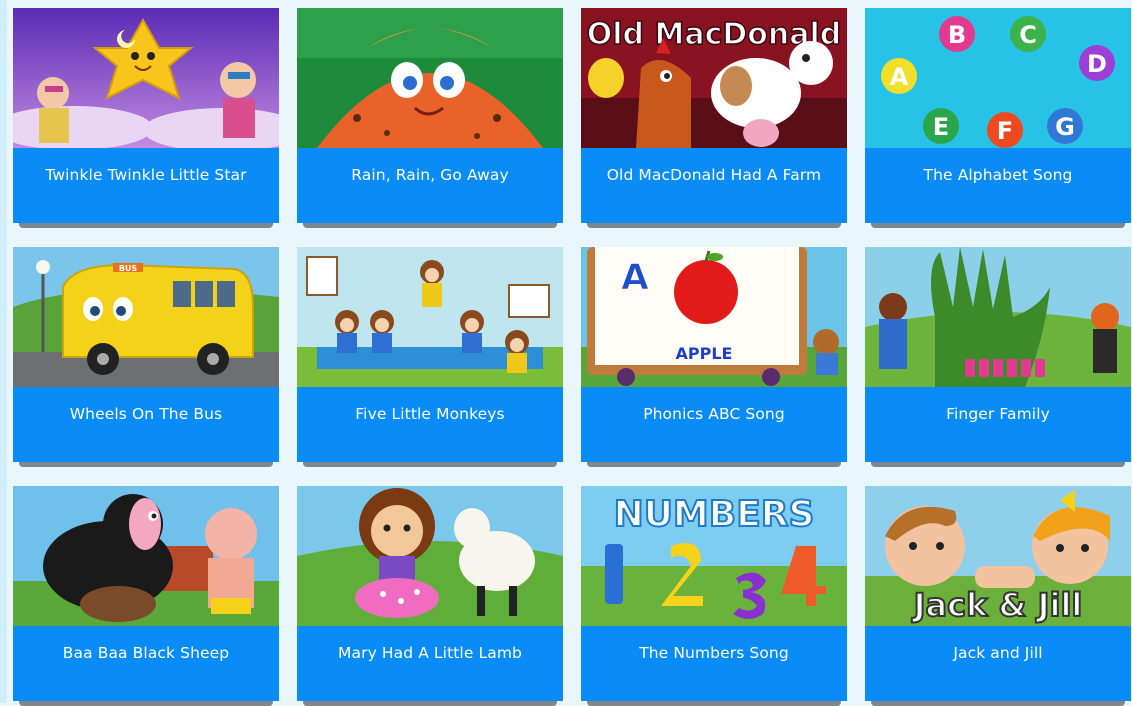 This screenshot has height=706, width=1132. I want to click on video-card-rain: Rain, Rain, Go Away, so click(430, 118).